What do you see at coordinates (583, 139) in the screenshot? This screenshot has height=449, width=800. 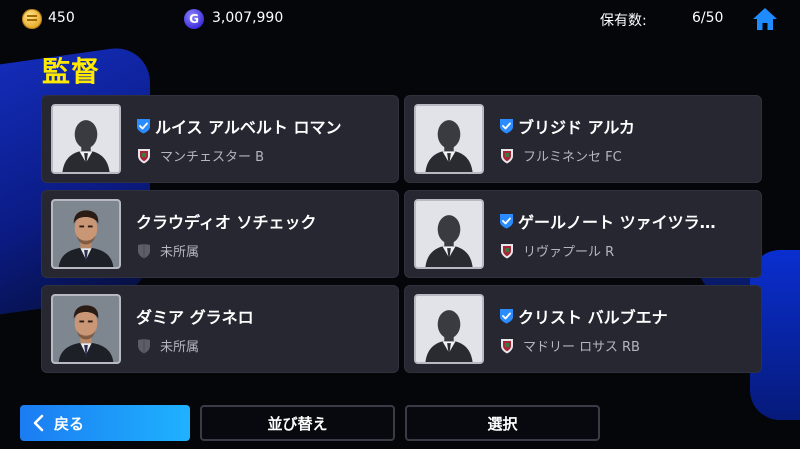 I see `manager-card: ブリジド アルカ フルミネンセ FC` at bounding box center [583, 139].